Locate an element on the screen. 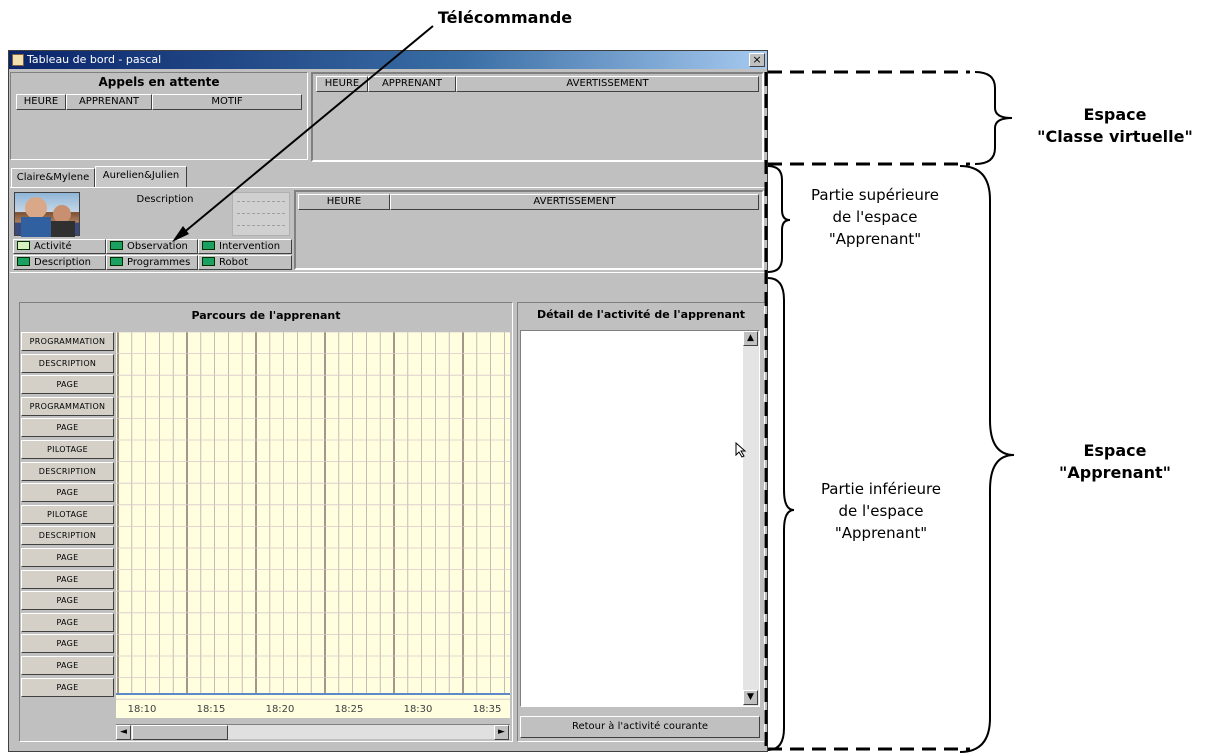  brace-partie-inferieure is located at coordinates (781, 514).